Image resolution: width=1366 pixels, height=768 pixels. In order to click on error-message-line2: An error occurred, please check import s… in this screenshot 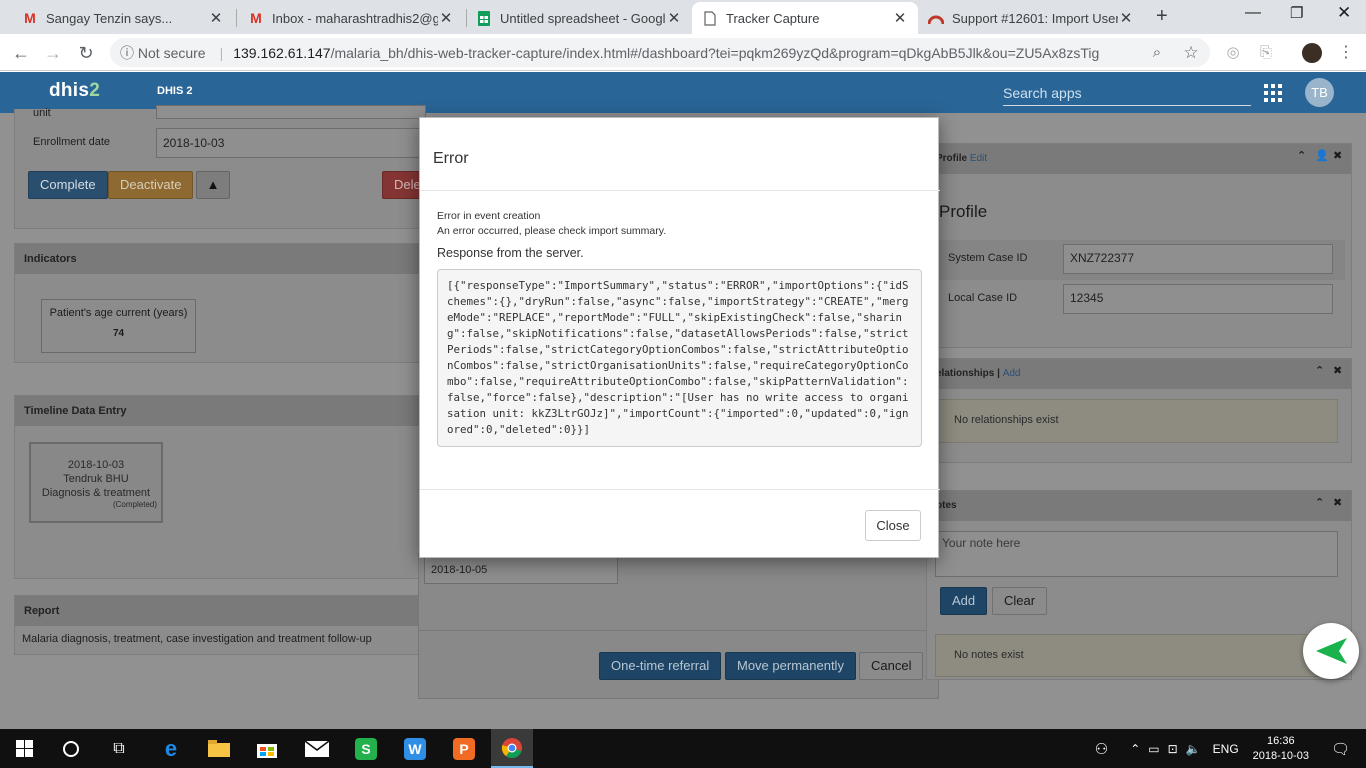, I will do `click(552, 231)`.